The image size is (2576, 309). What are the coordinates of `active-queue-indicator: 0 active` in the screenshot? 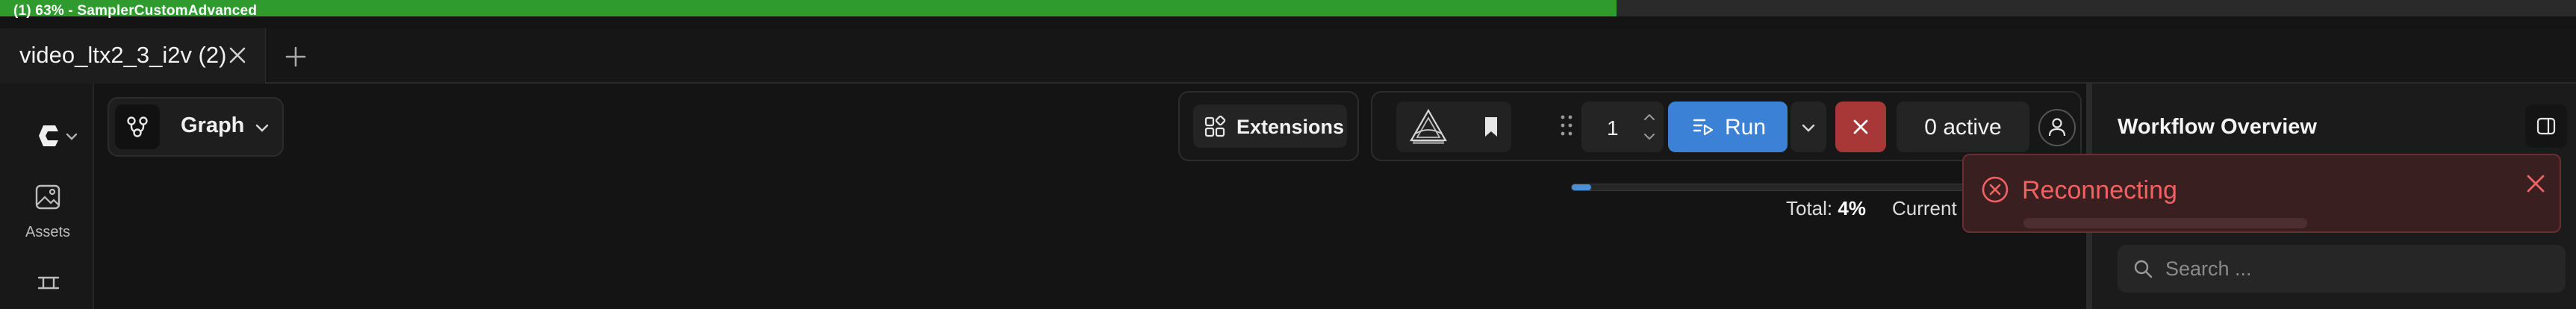 It's located at (1963, 127).